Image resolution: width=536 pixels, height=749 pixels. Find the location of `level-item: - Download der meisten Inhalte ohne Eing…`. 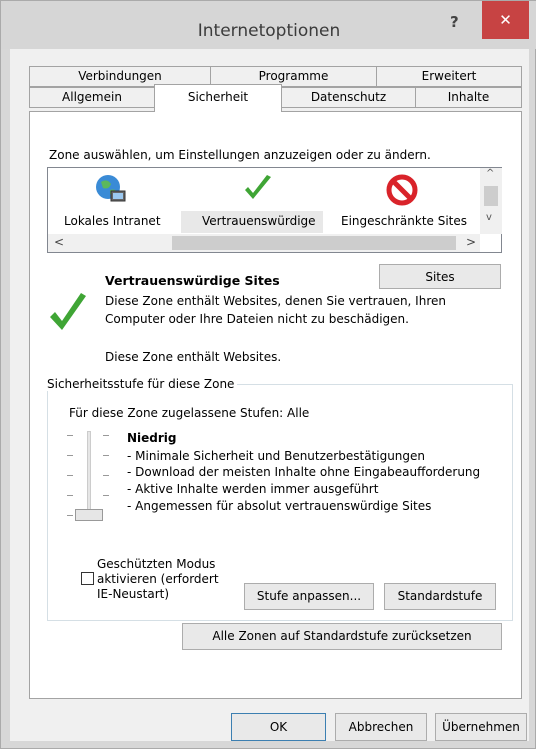

level-item: - Download der meisten Inhalte ohne Eing… is located at coordinates (304, 472).